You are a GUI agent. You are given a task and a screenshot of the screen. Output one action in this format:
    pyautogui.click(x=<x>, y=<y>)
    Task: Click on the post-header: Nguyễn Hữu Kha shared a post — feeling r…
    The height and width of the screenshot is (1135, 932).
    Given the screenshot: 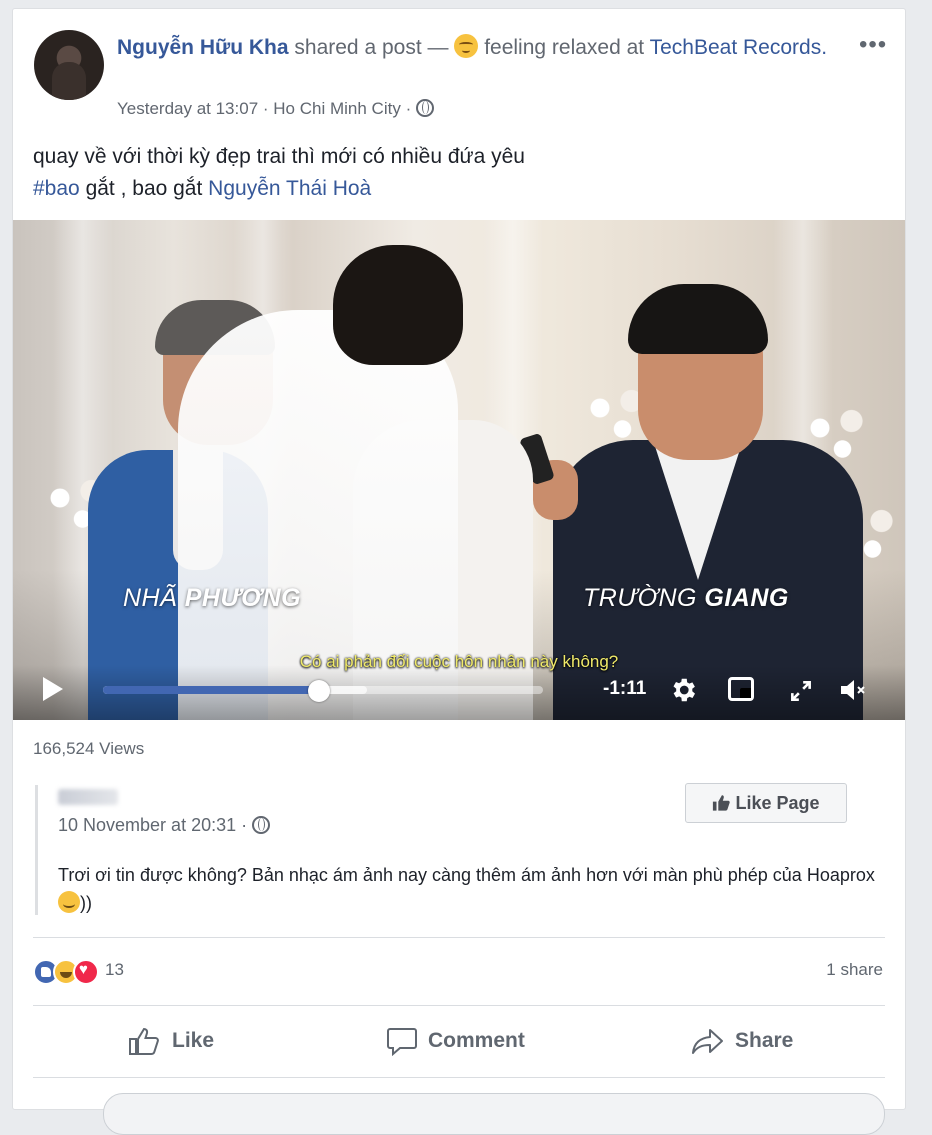 What is the action you would take?
    pyautogui.click(x=477, y=47)
    